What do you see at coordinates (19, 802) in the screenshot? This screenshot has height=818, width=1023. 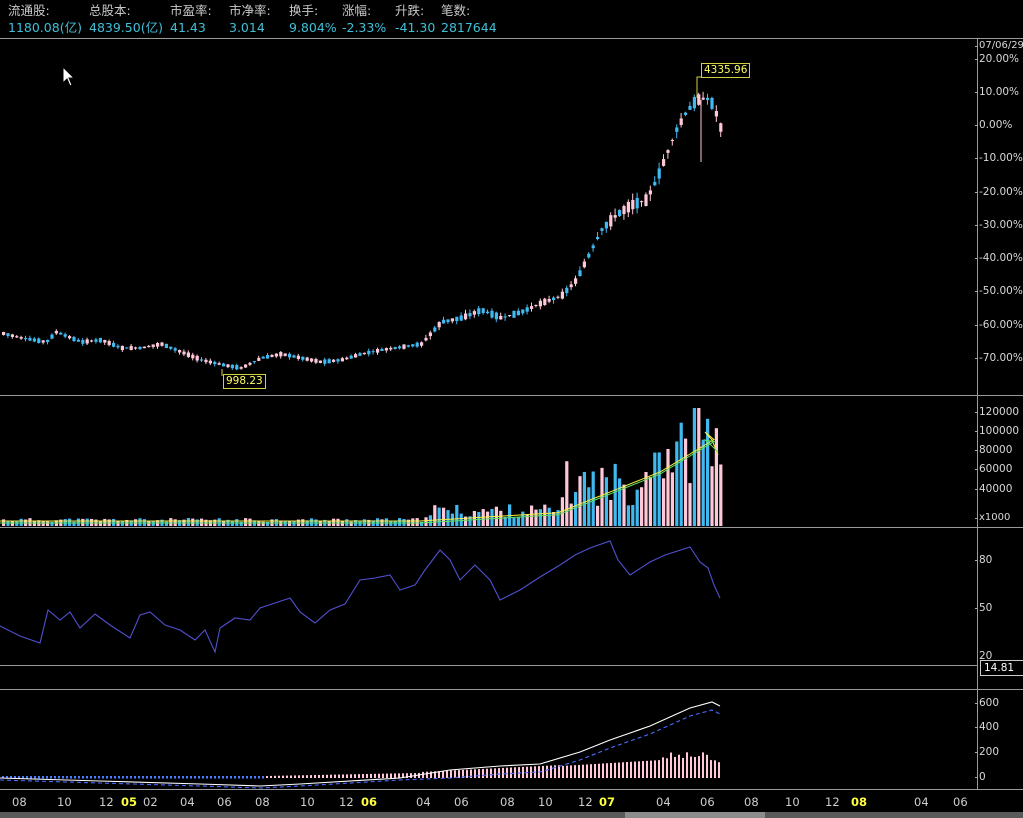 I see `x-axis-month-label: 08` at bounding box center [19, 802].